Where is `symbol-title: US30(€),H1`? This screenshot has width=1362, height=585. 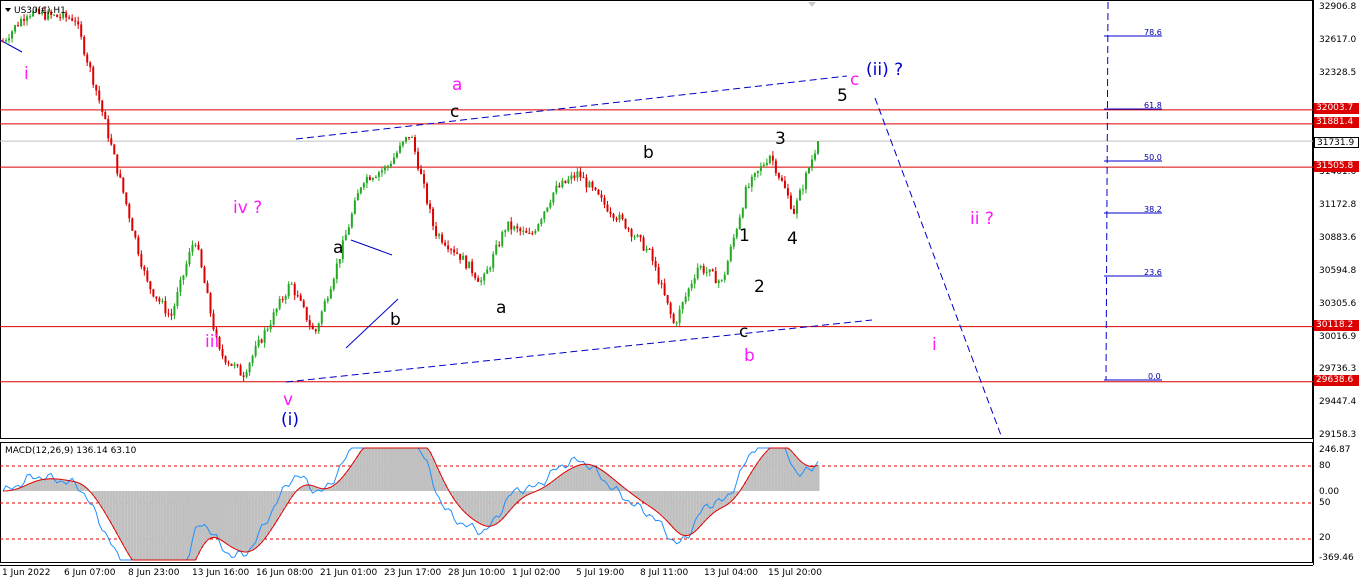 symbol-title: US30(€),H1 is located at coordinates (40, 11).